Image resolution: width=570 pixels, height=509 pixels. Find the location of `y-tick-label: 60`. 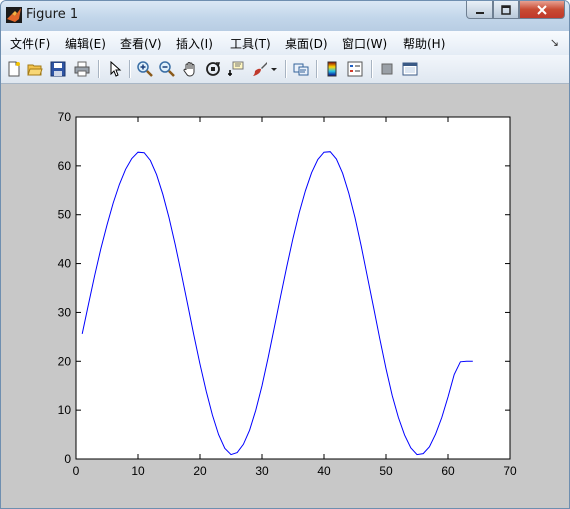

y-tick-label: 60 is located at coordinates (65, 166).